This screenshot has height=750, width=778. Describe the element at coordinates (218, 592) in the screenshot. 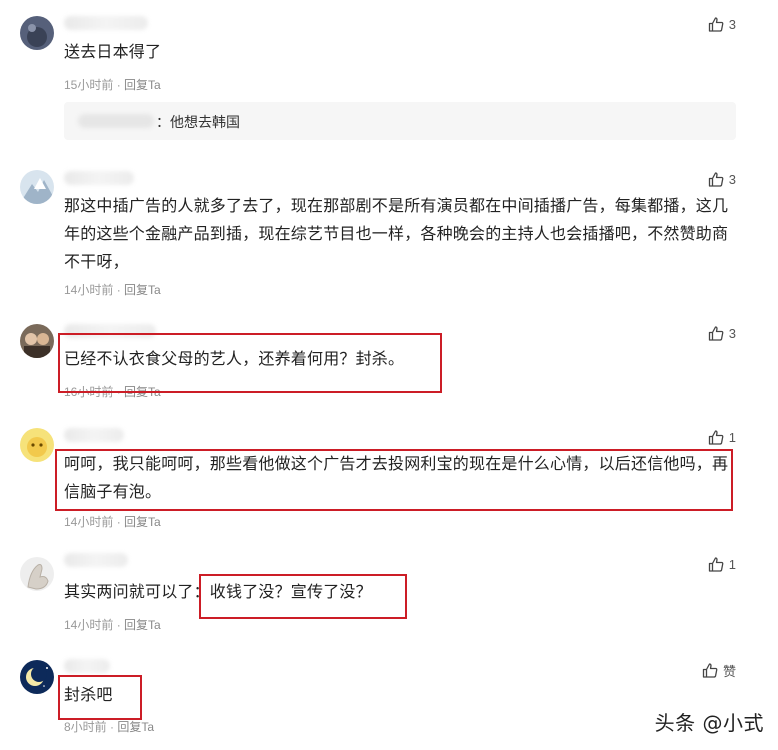

I see `comment-text: 其实两问就可以了：收钱了没？宣传了没？` at that location.